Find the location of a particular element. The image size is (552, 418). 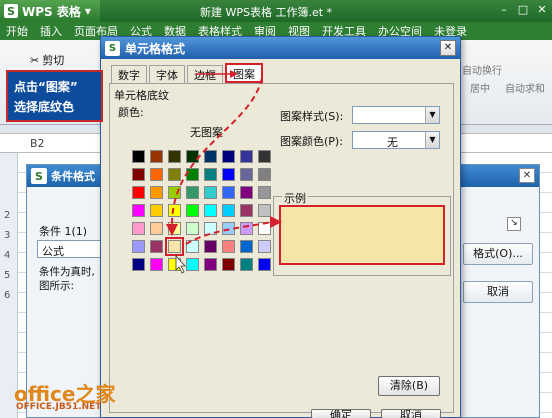

callout-line: 点击“图案” is located at coordinates (46, 87).